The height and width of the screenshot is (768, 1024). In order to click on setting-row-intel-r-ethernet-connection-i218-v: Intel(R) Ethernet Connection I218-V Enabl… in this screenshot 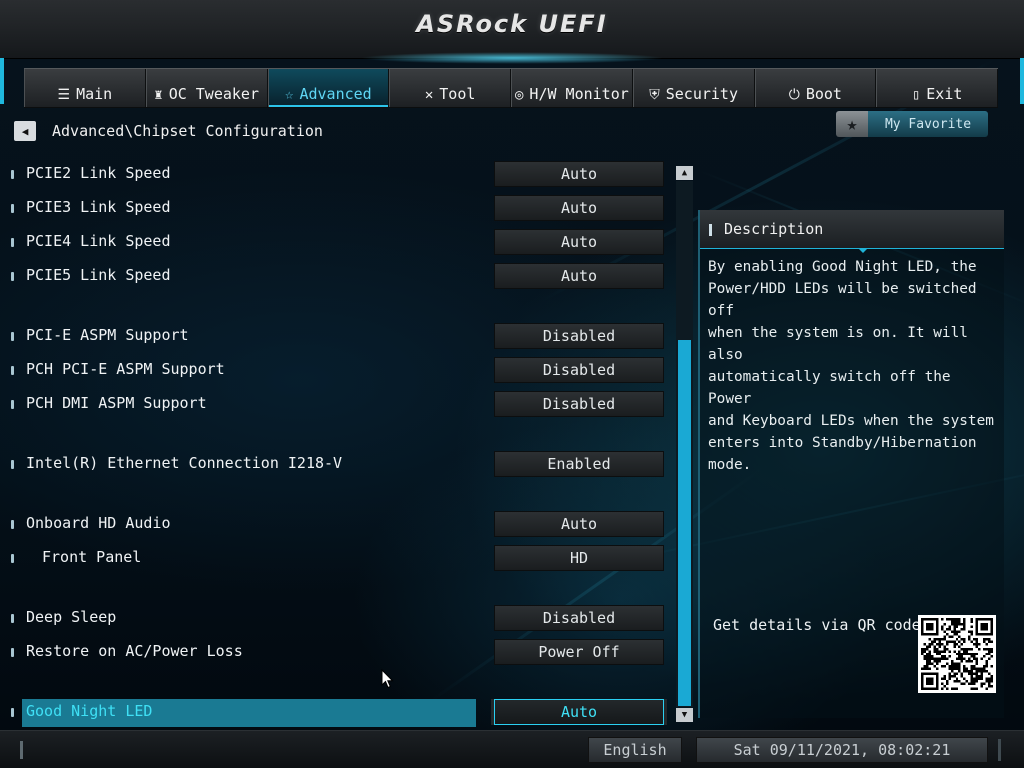, I will do `click(333, 464)`.